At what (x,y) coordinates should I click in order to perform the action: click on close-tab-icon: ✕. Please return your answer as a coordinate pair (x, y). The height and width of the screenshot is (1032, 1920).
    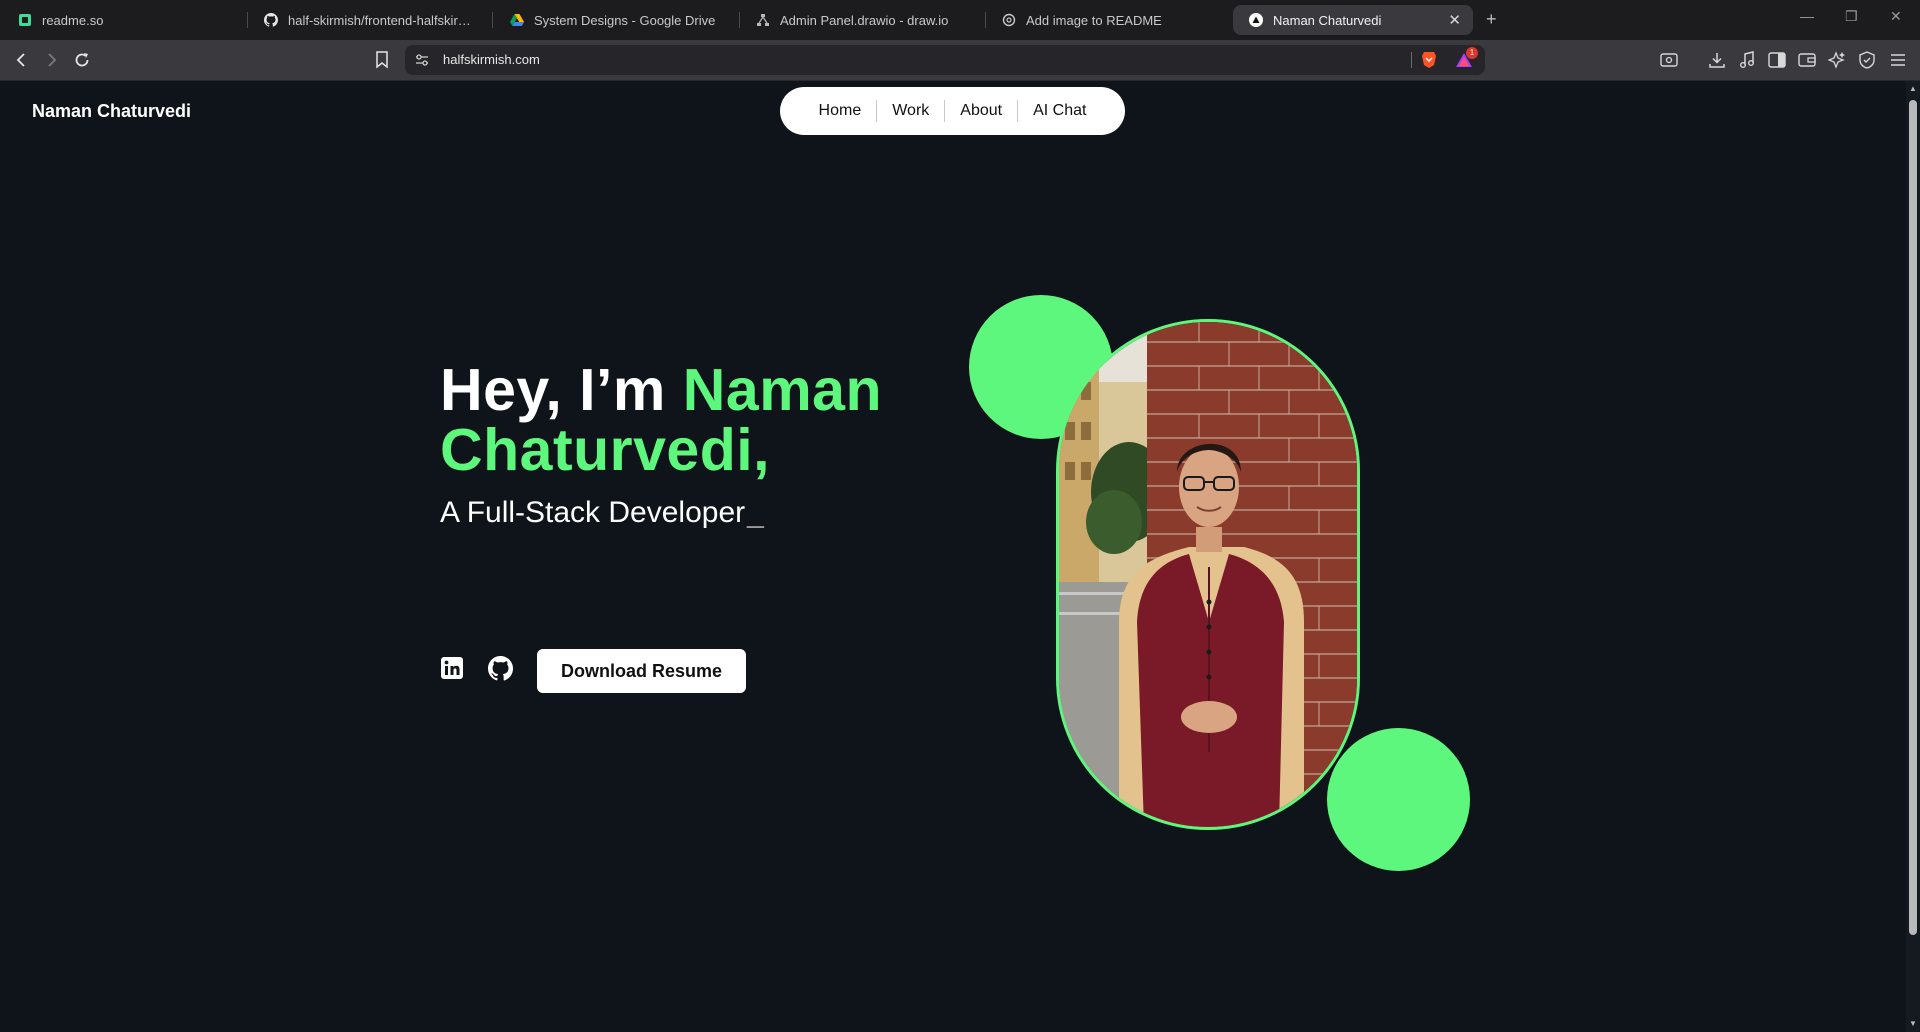
    Looking at the image, I should click on (1454, 20).